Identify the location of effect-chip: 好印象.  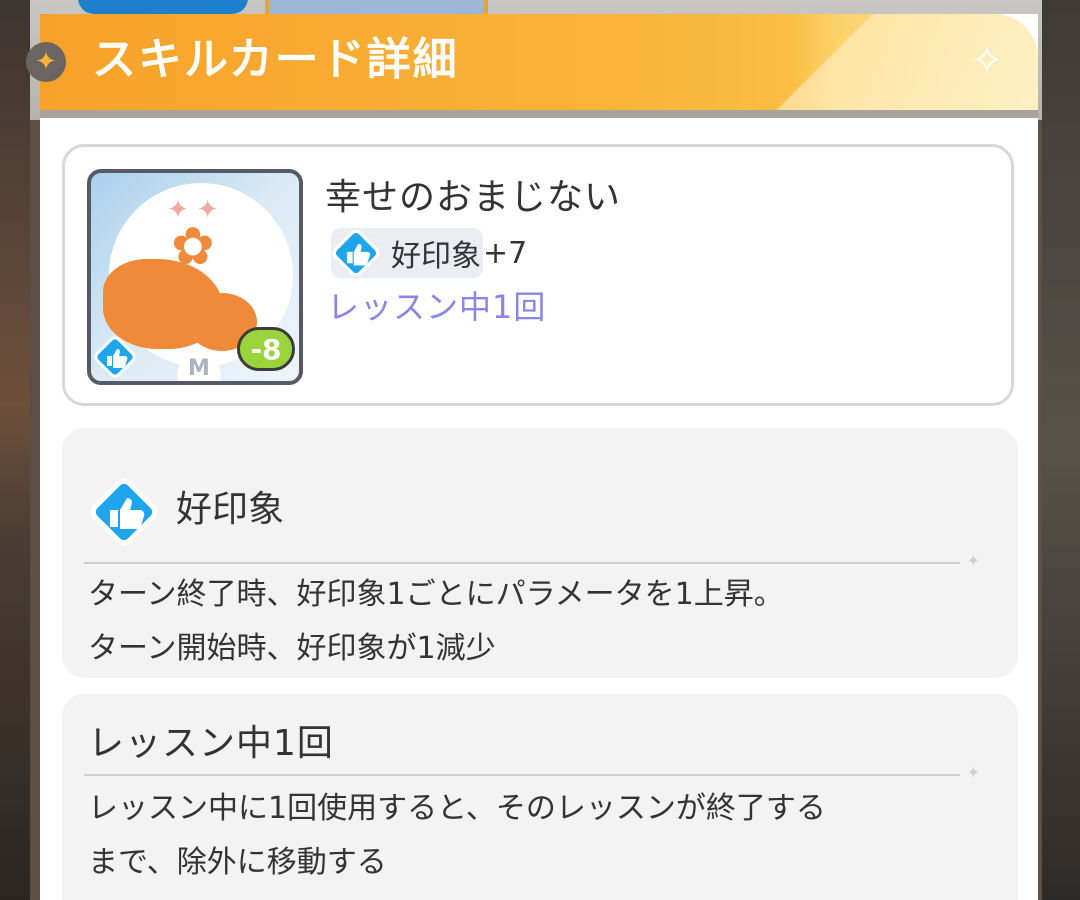
(407, 253).